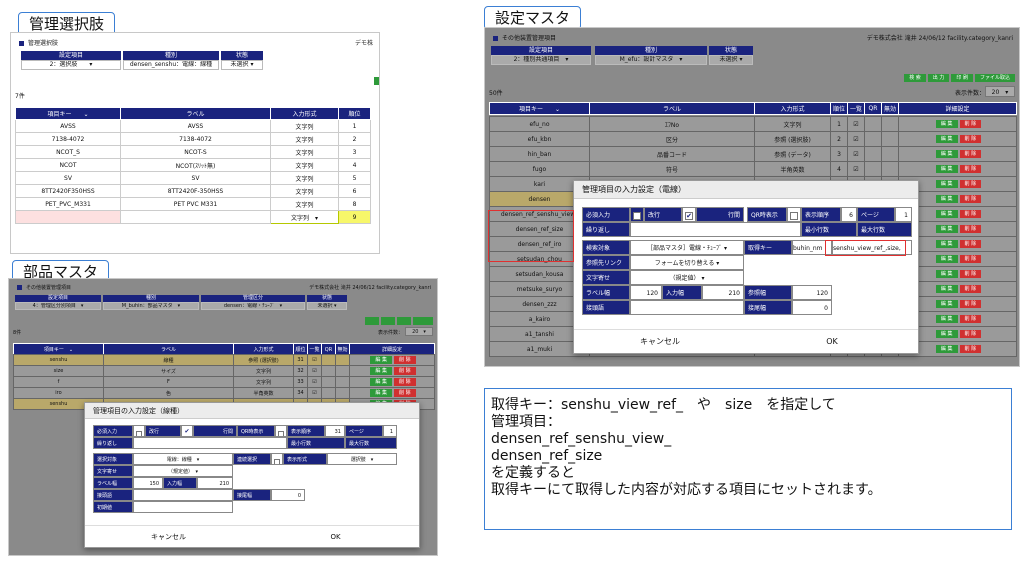  I want to click on chain-select-checkbox-box, so click(277, 461).